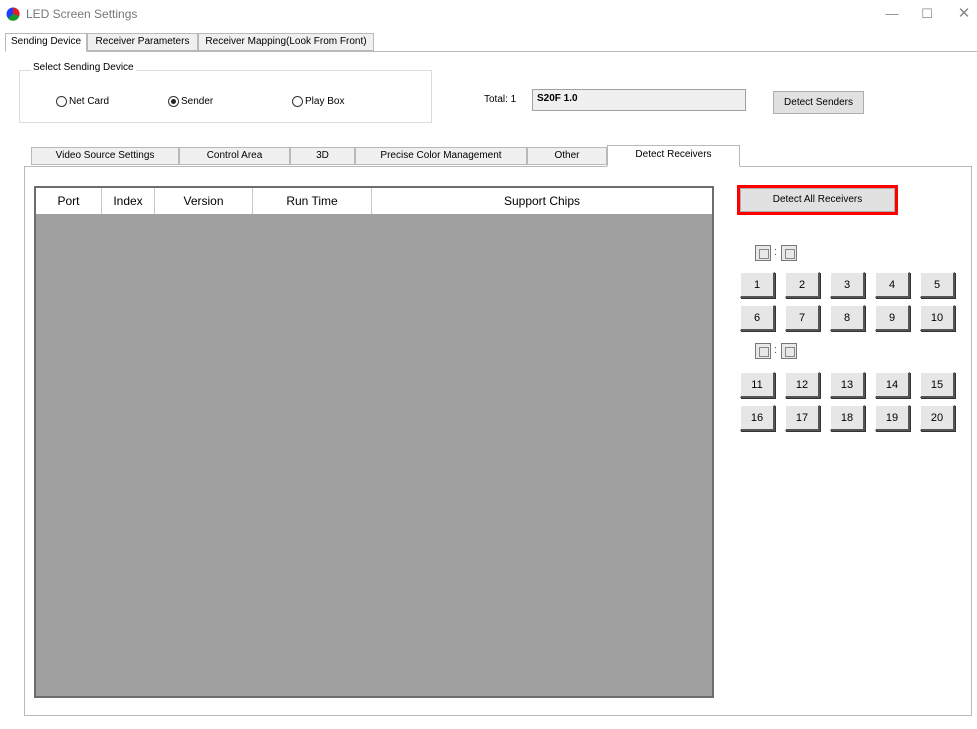 Image resolution: width=977 pixels, height=729 pixels. Describe the element at coordinates (128, 201) in the screenshot. I see `column-header-index: Index` at that location.